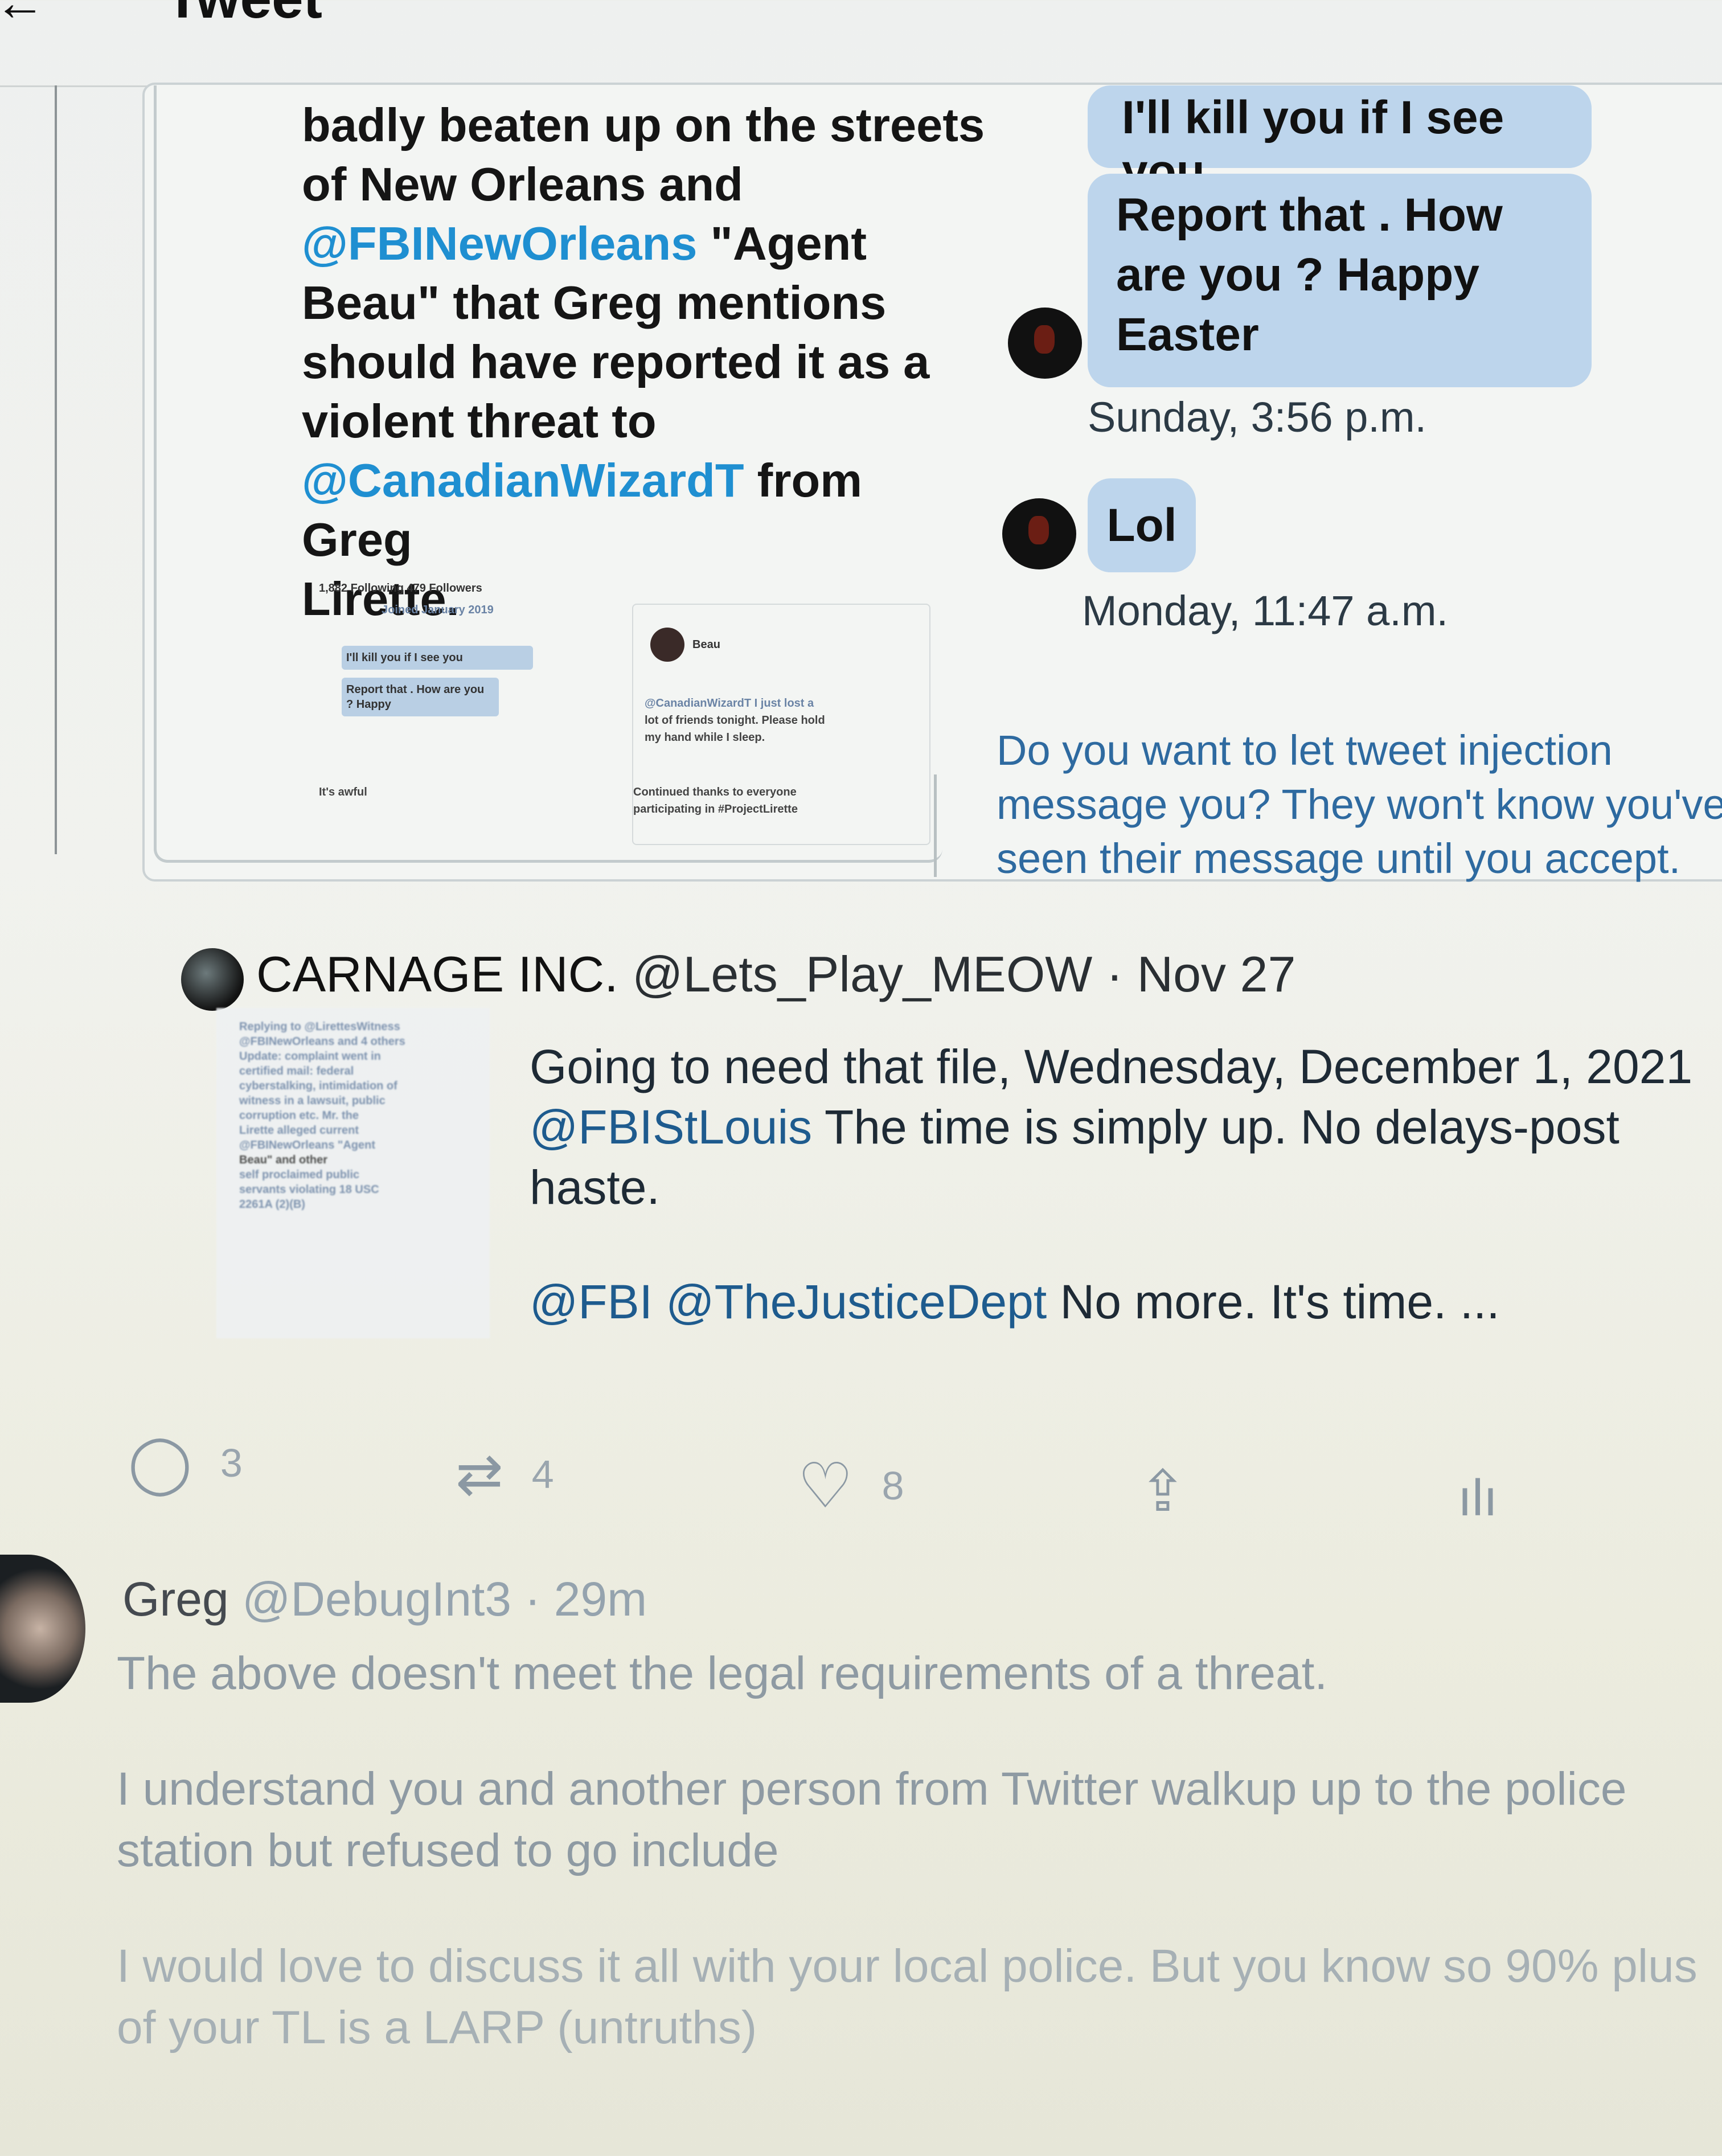 This screenshot has height=2156, width=1722. What do you see at coordinates (437, 974) in the screenshot?
I see `author-name: CARNAGE INC.` at bounding box center [437, 974].